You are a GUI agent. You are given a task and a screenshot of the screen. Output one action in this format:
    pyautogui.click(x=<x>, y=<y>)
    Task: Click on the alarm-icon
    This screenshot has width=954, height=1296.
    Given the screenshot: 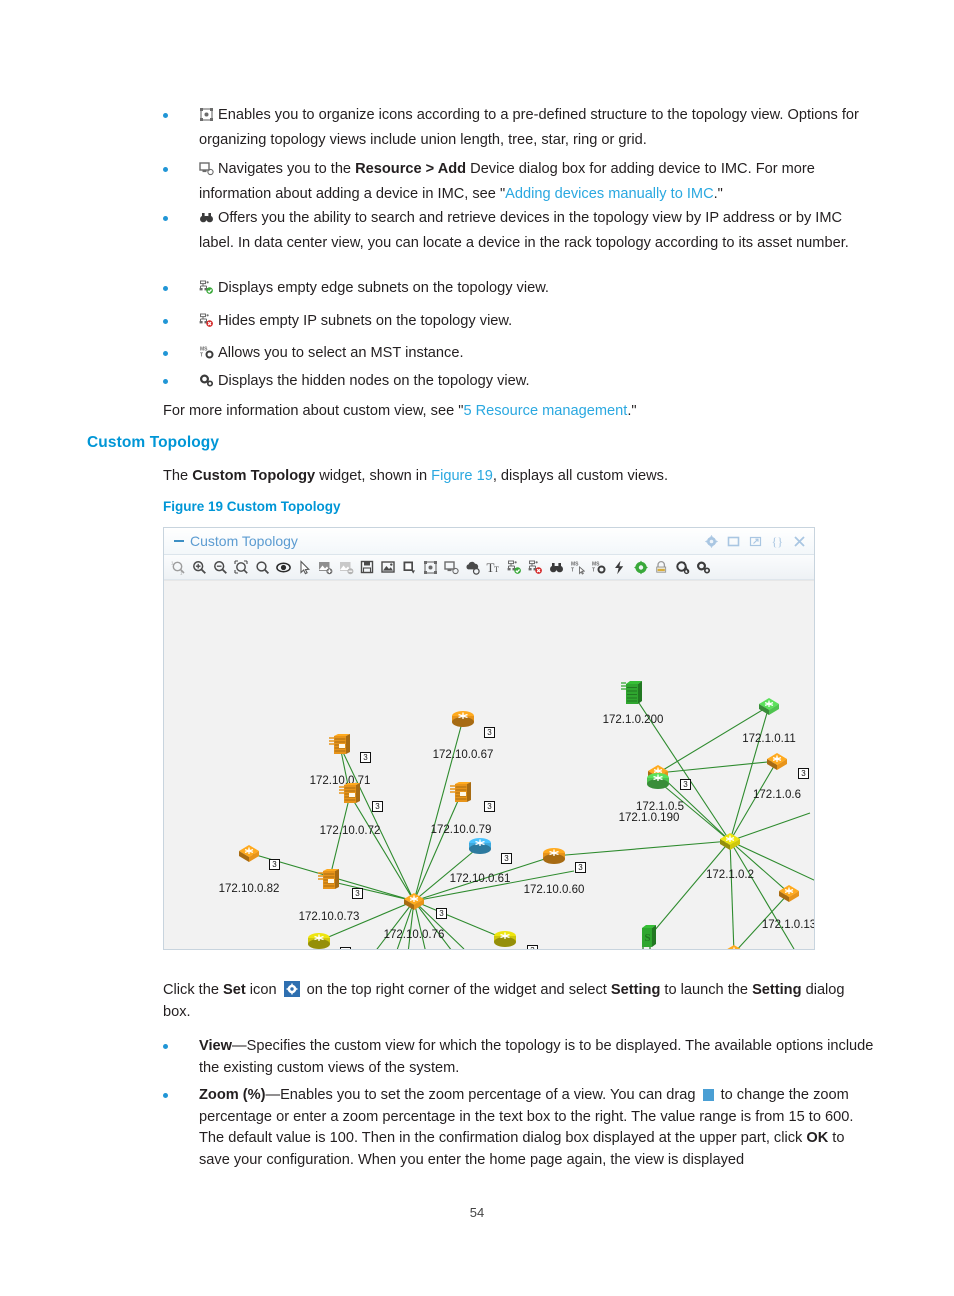 What is the action you would take?
    pyautogui.click(x=619, y=567)
    